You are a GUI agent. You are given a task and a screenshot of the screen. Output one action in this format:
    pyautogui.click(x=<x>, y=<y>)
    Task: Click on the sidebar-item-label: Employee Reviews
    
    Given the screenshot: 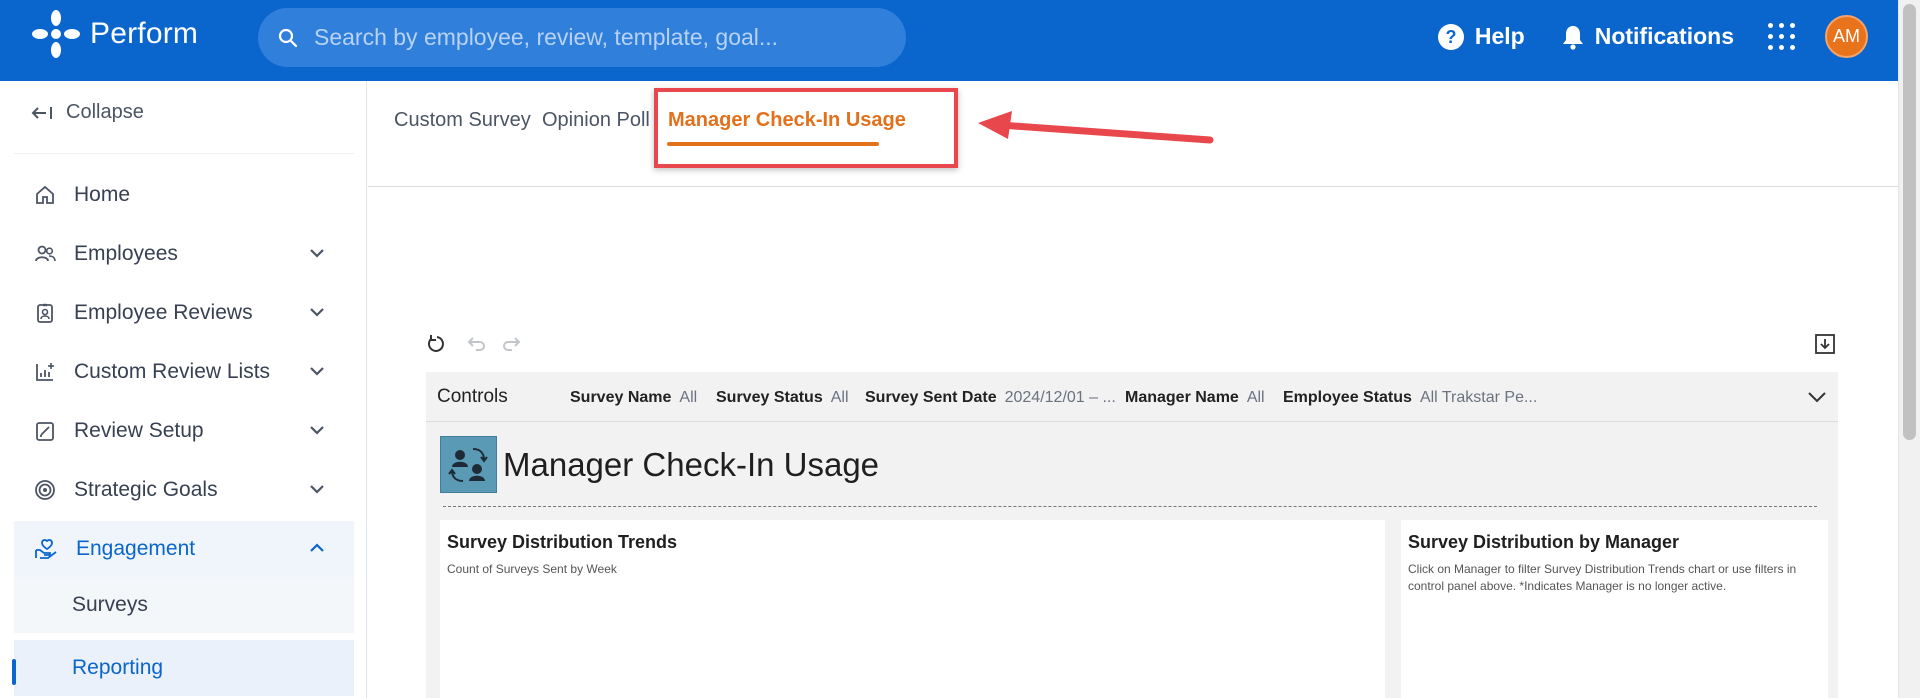 What is the action you would take?
    pyautogui.click(x=163, y=312)
    